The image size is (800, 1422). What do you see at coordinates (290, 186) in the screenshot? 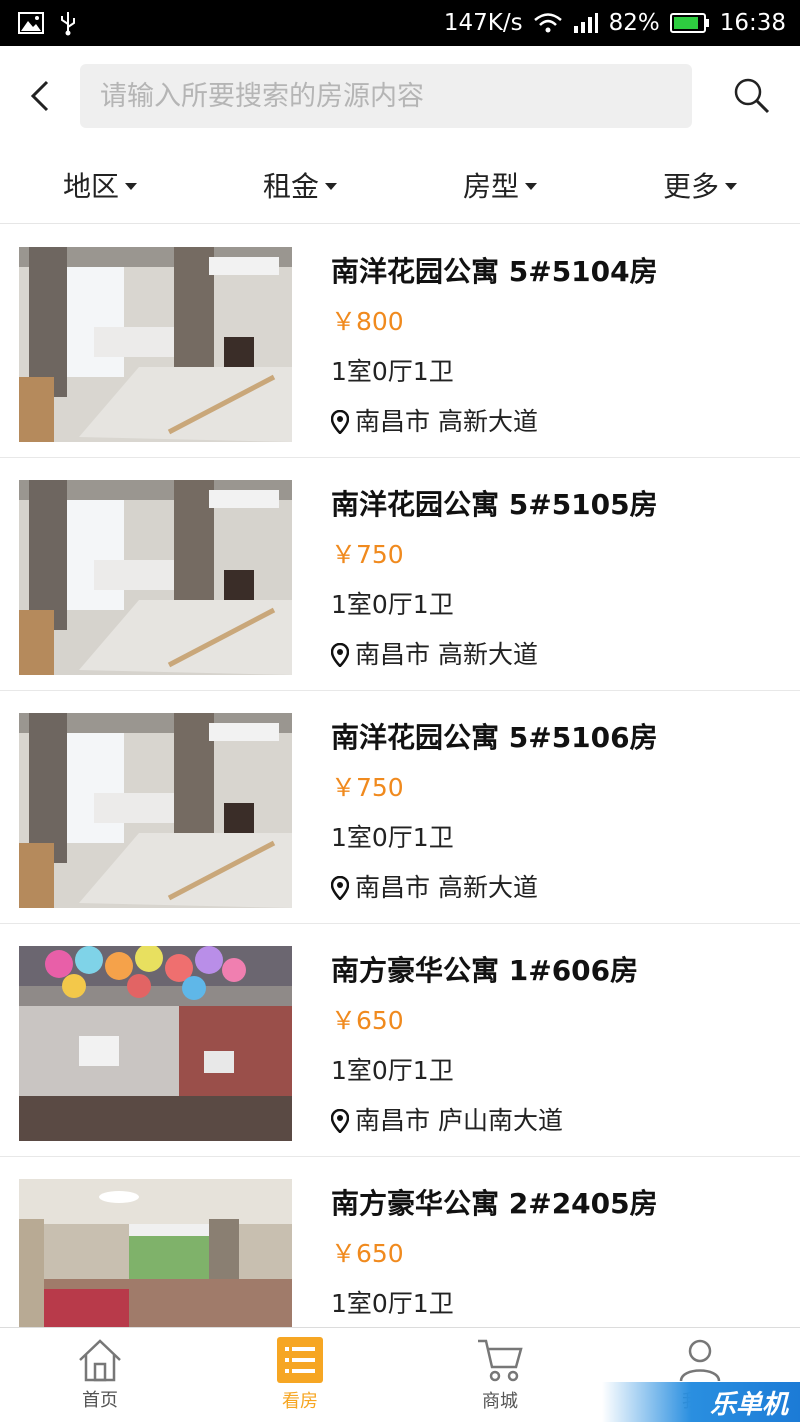
I see `filter-label: 租金` at bounding box center [290, 186].